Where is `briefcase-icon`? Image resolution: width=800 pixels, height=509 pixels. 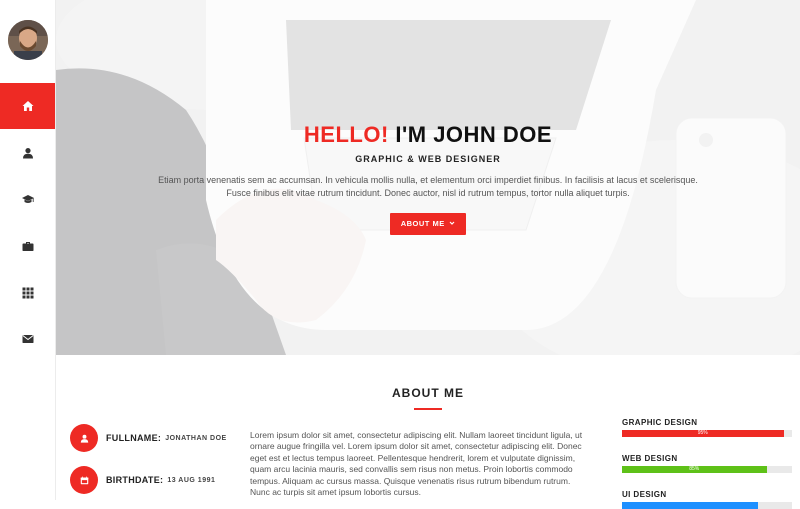 briefcase-icon is located at coordinates (27, 246).